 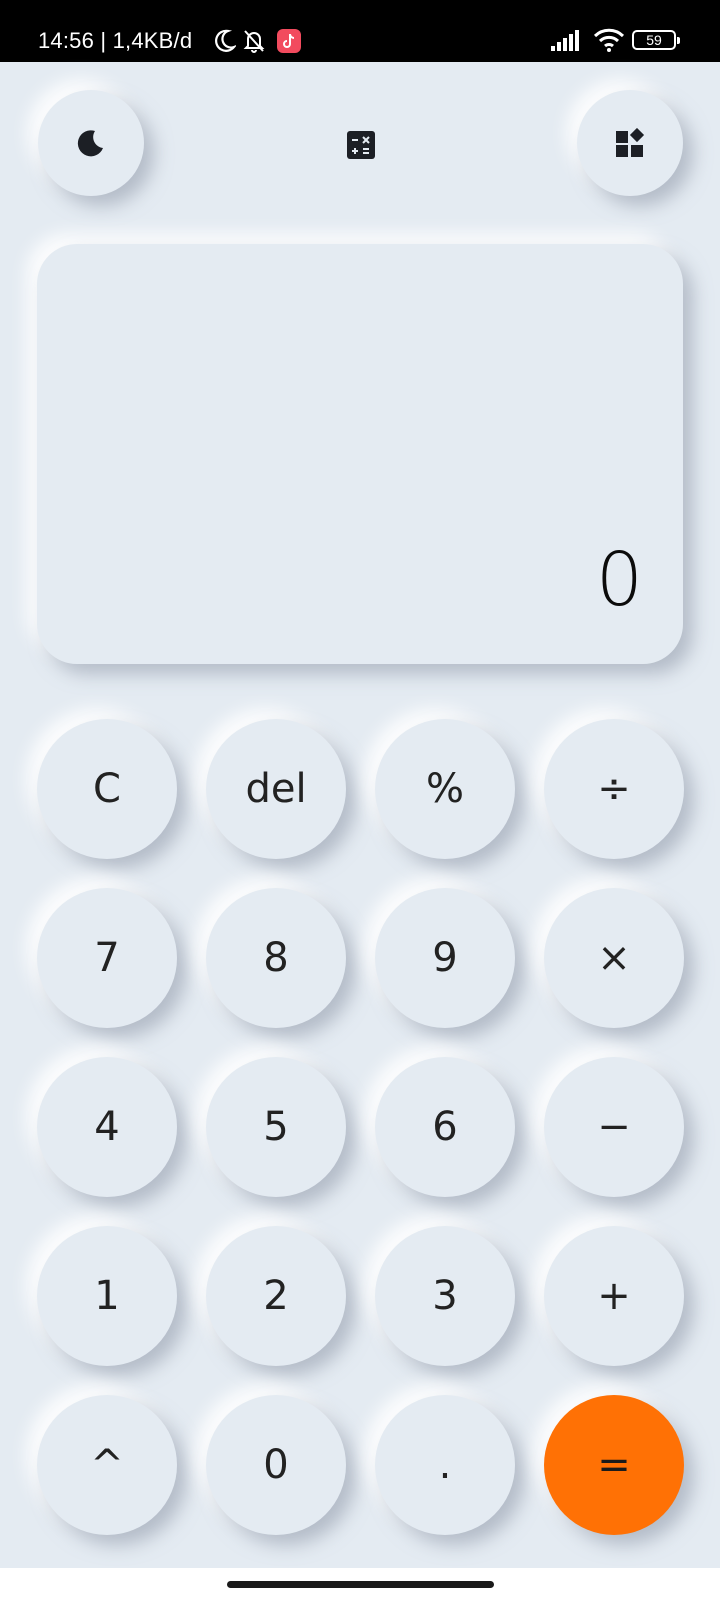 I want to click on widgets-button, so click(x=630, y=143).